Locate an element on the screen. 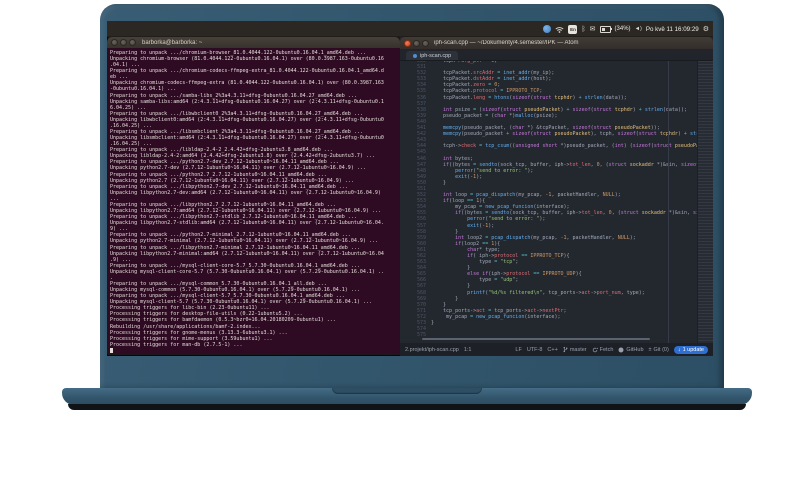 This screenshot has width=800, height=477. gear-icon: ⚙ is located at coordinates (706, 29).